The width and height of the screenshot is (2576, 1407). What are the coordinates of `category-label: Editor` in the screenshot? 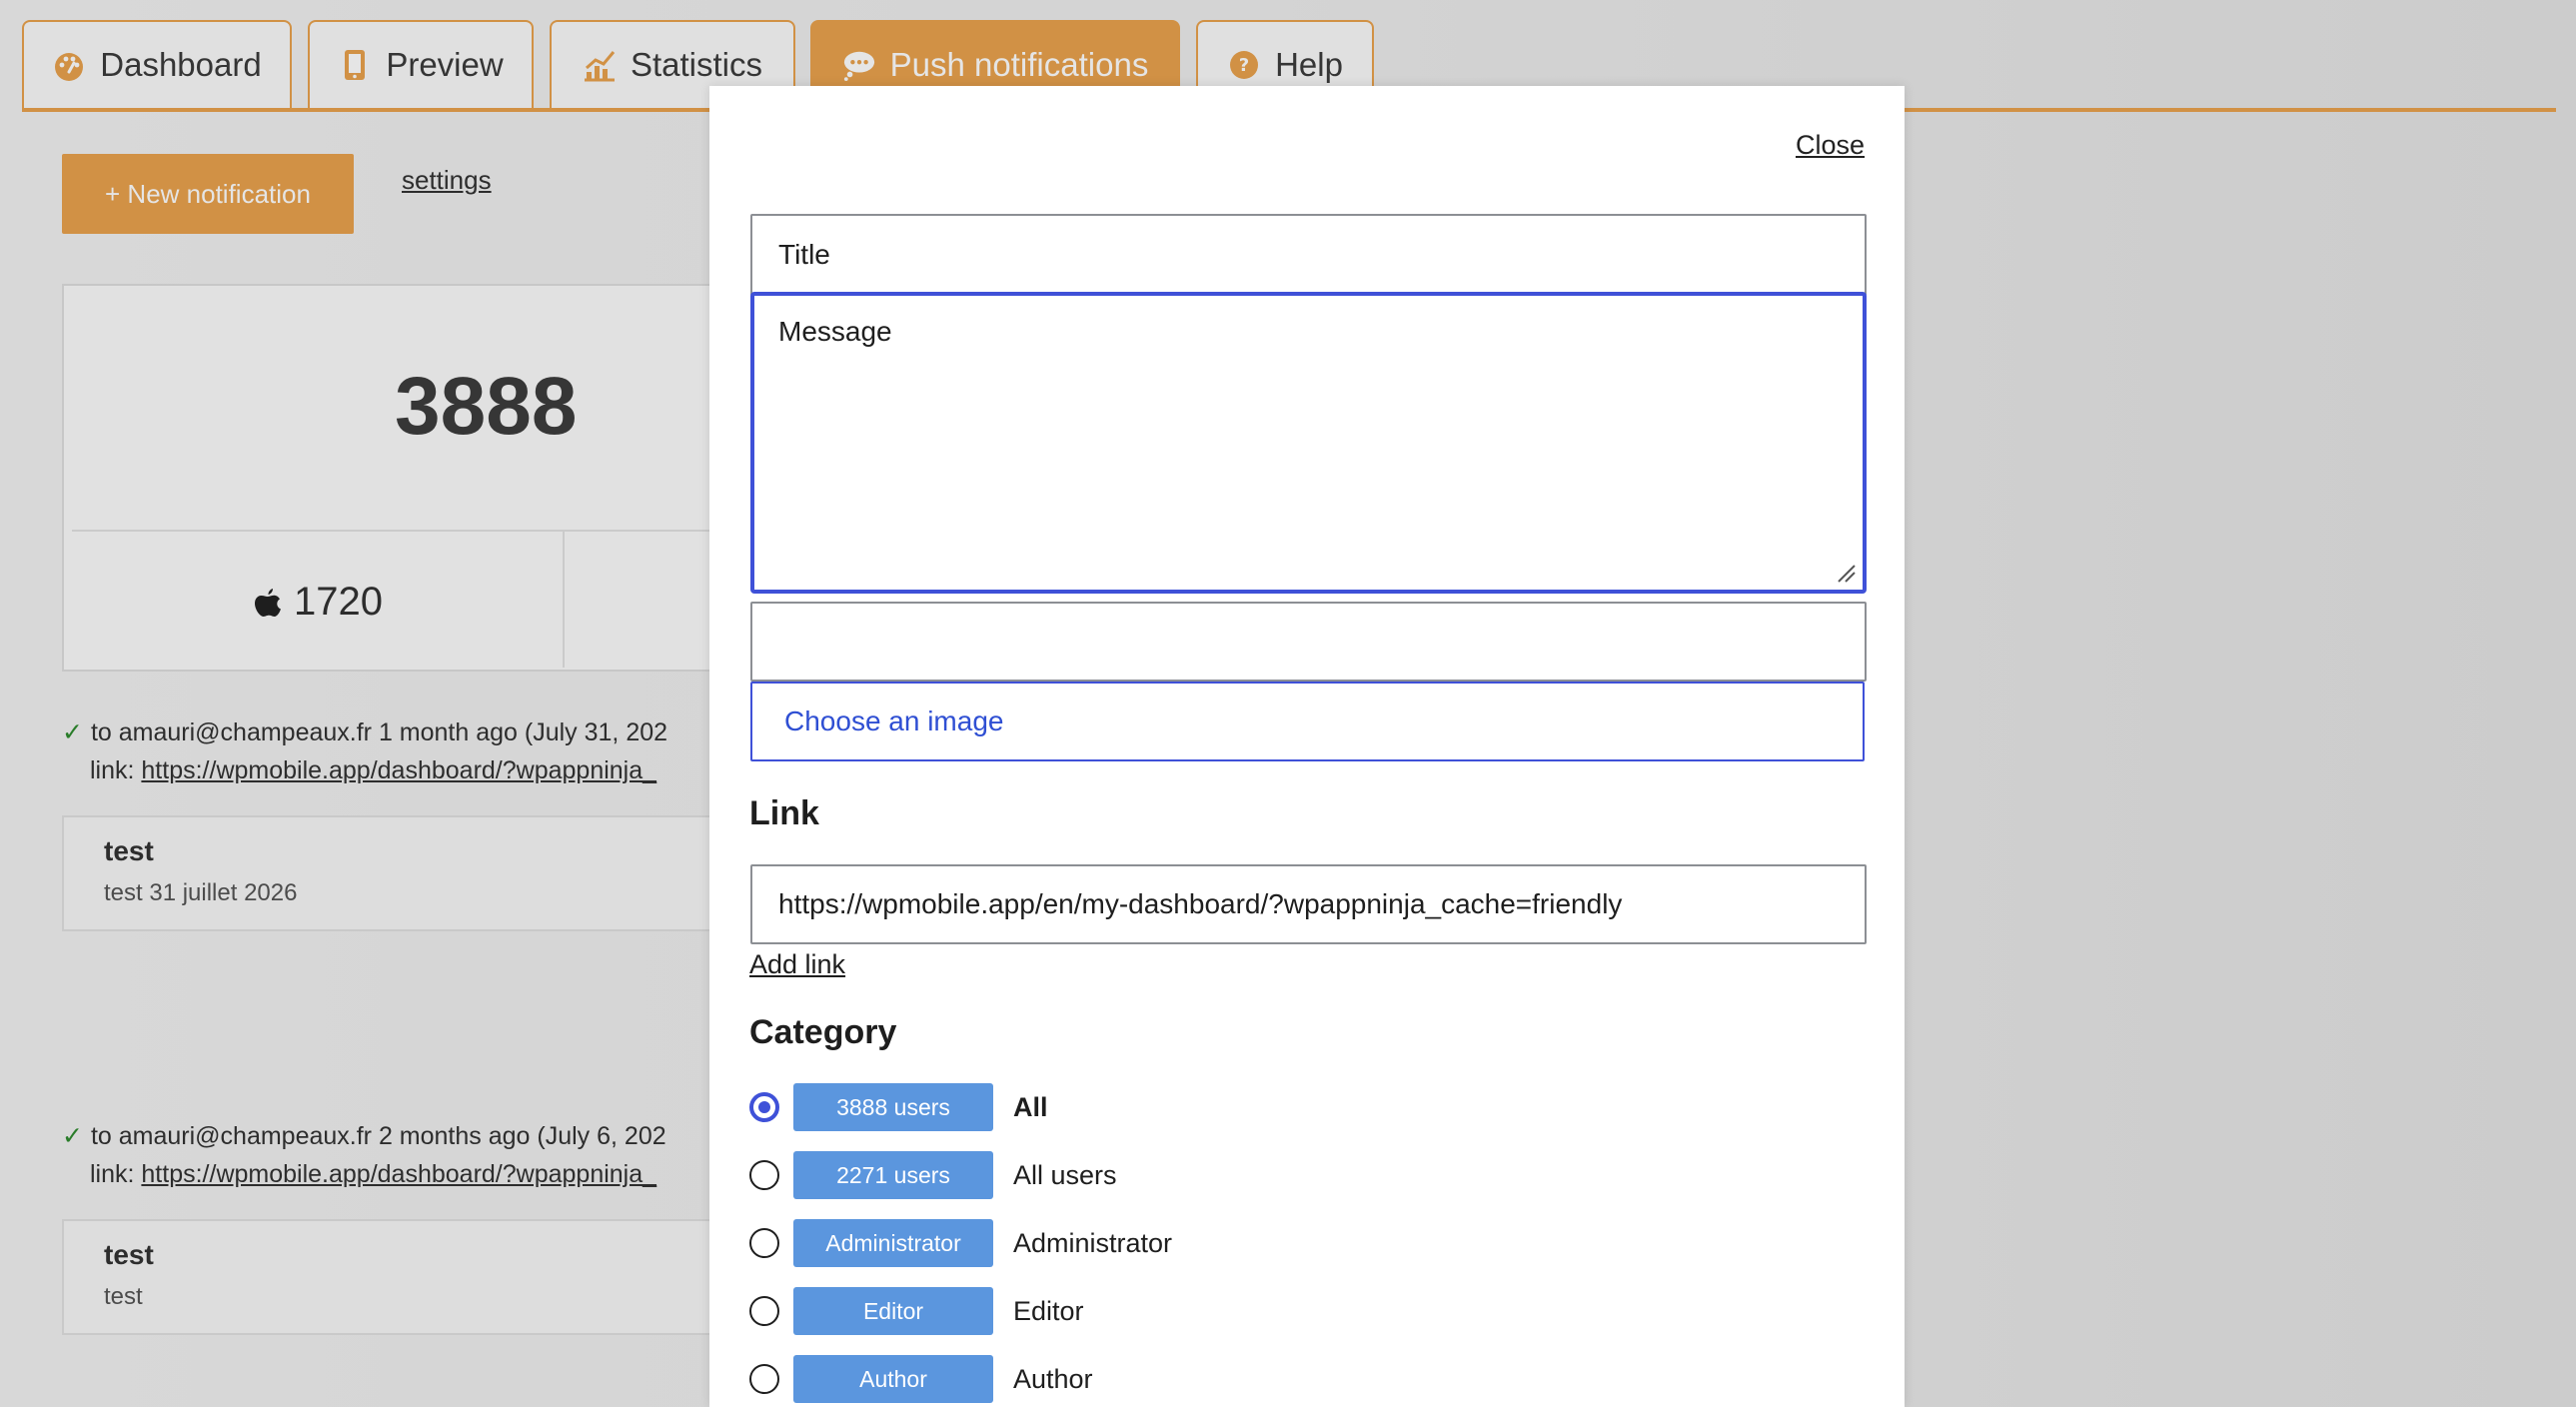 It's located at (1048, 1310).